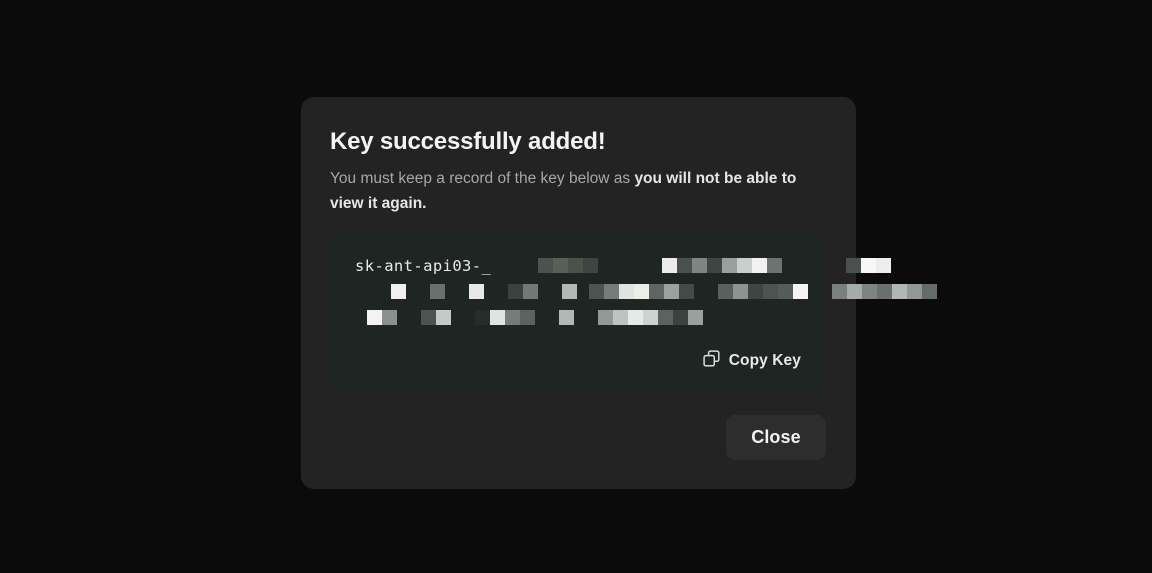  I want to click on copy-icon, so click(711, 361).